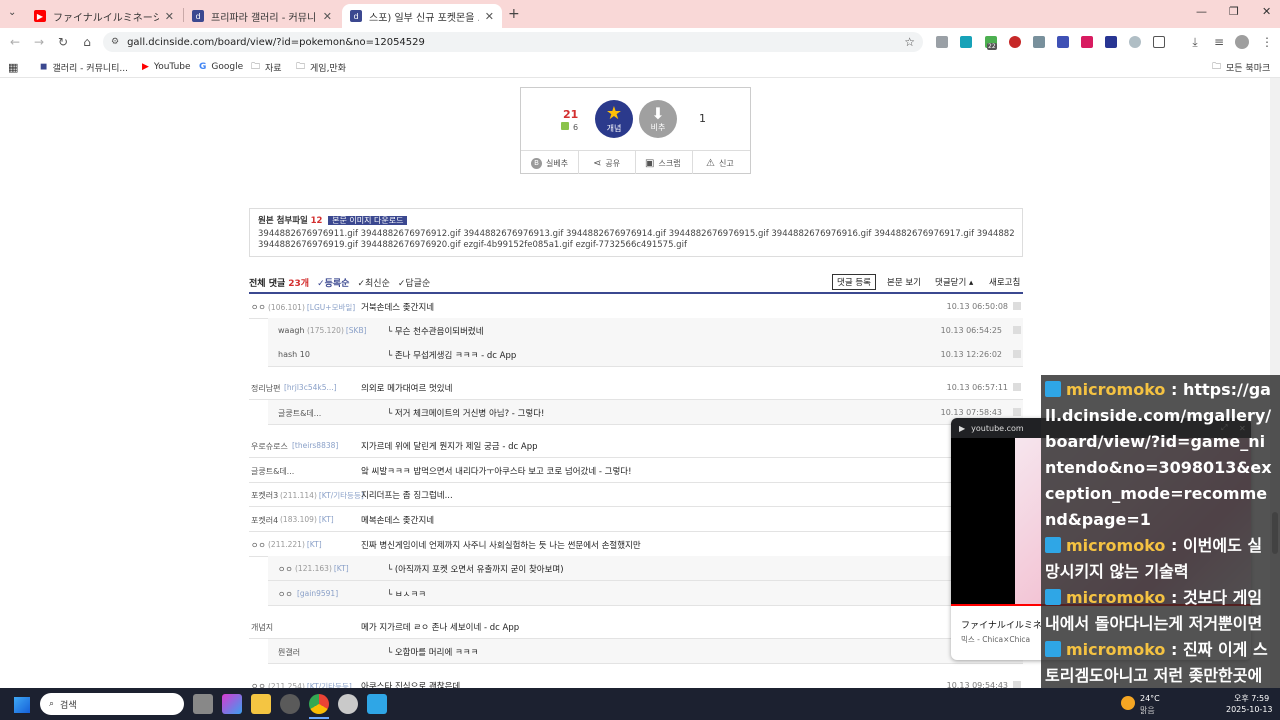  What do you see at coordinates (115, 42) in the screenshot?
I see `site-info-icon: ⚙` at bounding box center [115, 42].